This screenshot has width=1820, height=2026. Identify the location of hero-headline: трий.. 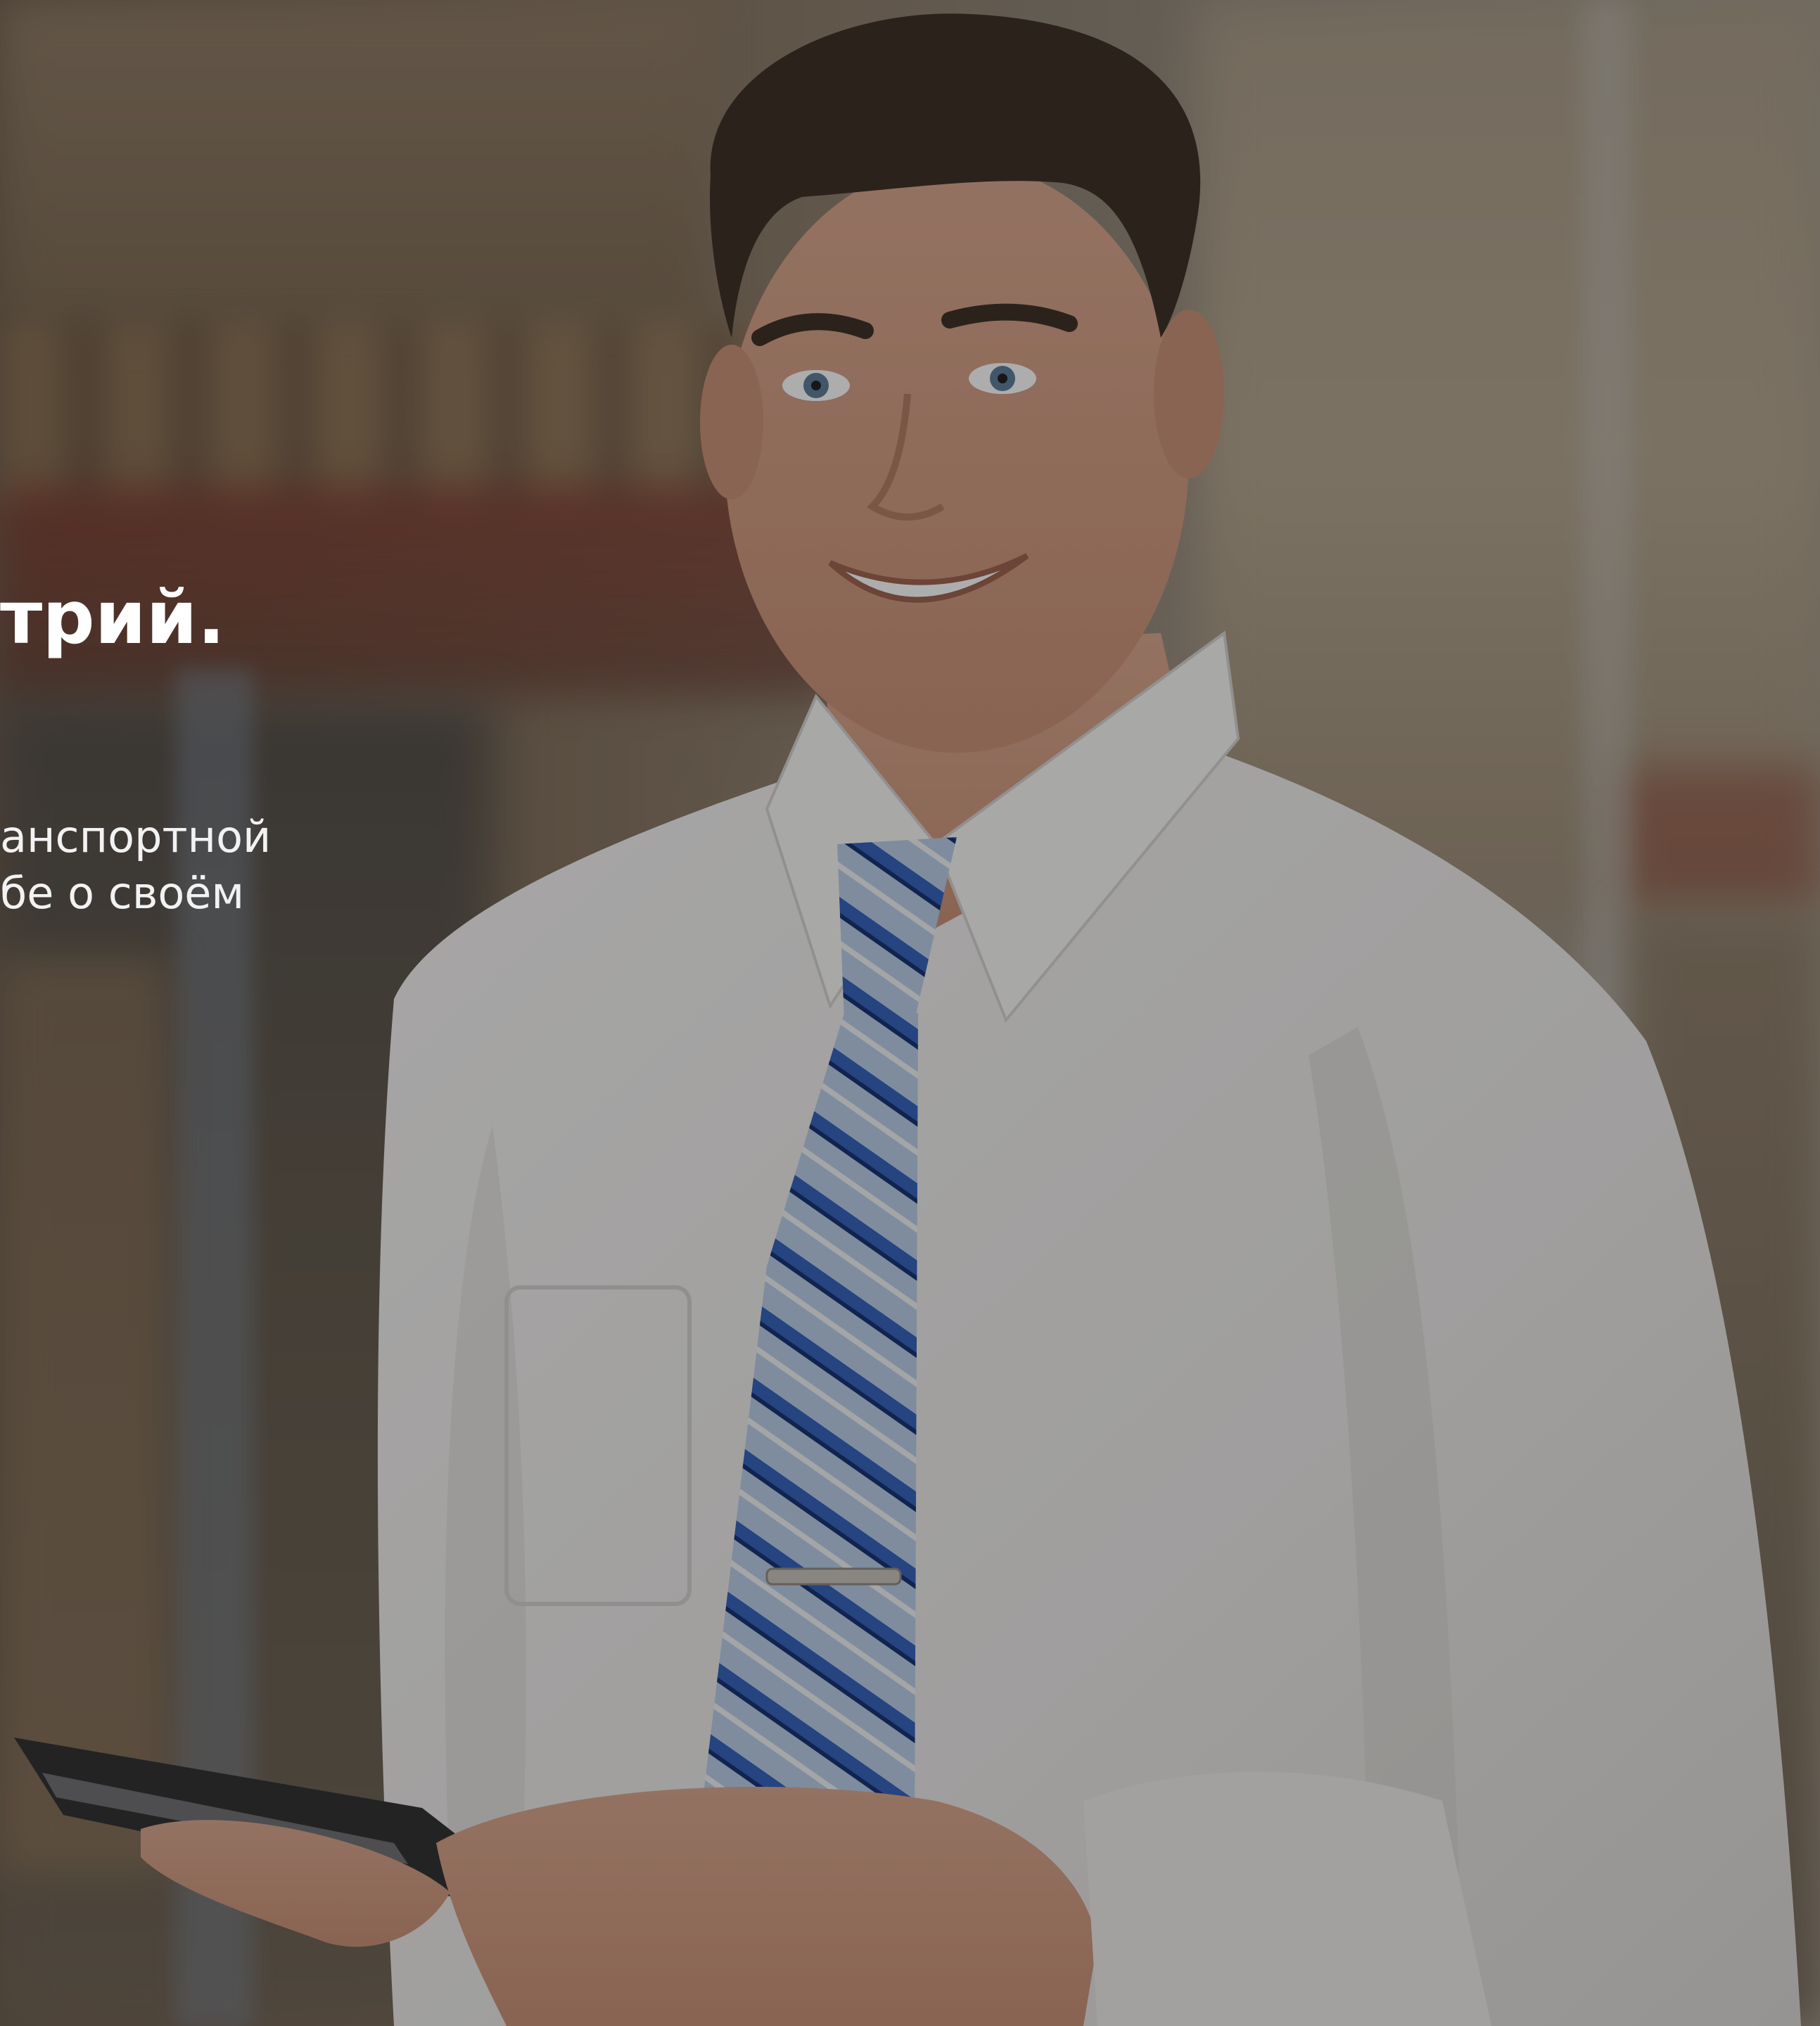
(113, 618).